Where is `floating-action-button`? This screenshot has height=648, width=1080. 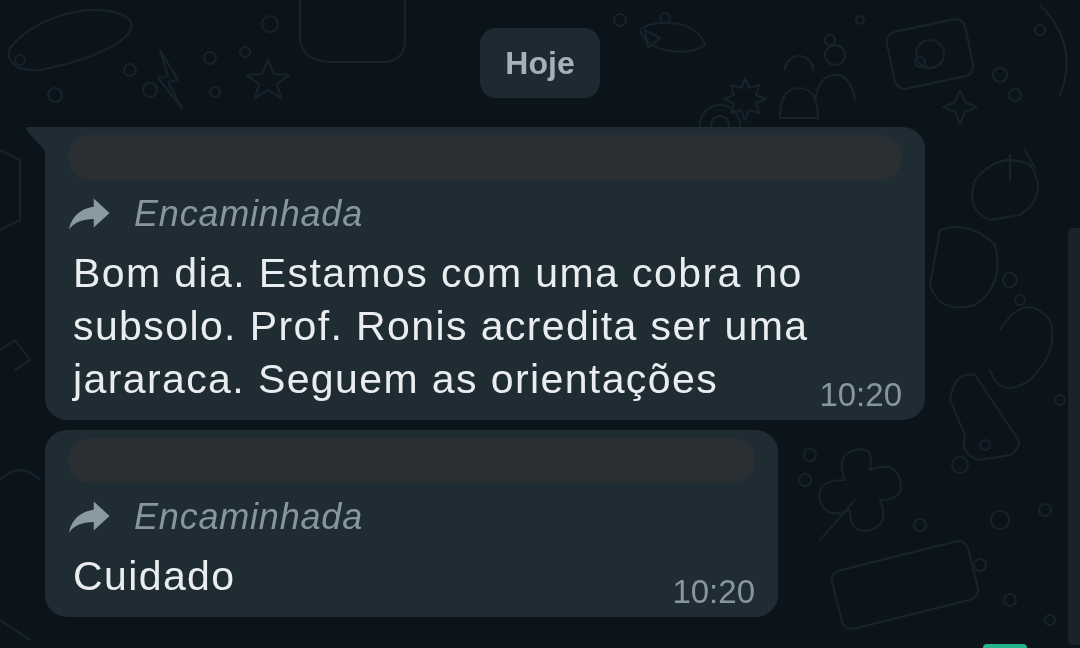 floating-action-button is located at coordinates (1005, 646).